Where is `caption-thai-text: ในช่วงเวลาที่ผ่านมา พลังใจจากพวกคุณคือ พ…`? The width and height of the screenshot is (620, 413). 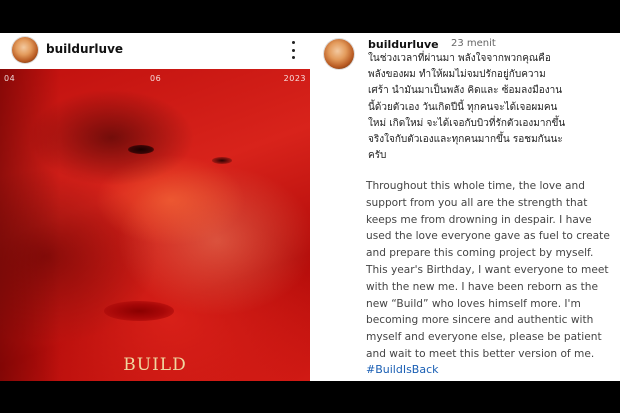 caption-thai-text: ในช่วงเวลาที่ผ่านมา พลังใจจากพวกคุณคือ พ… is located at coordinates (467, 107).